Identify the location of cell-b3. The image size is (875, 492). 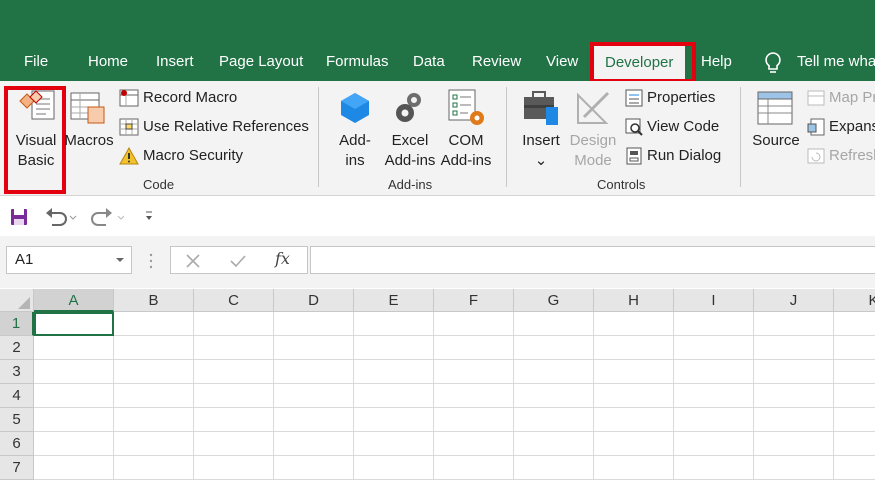
(154, 372).